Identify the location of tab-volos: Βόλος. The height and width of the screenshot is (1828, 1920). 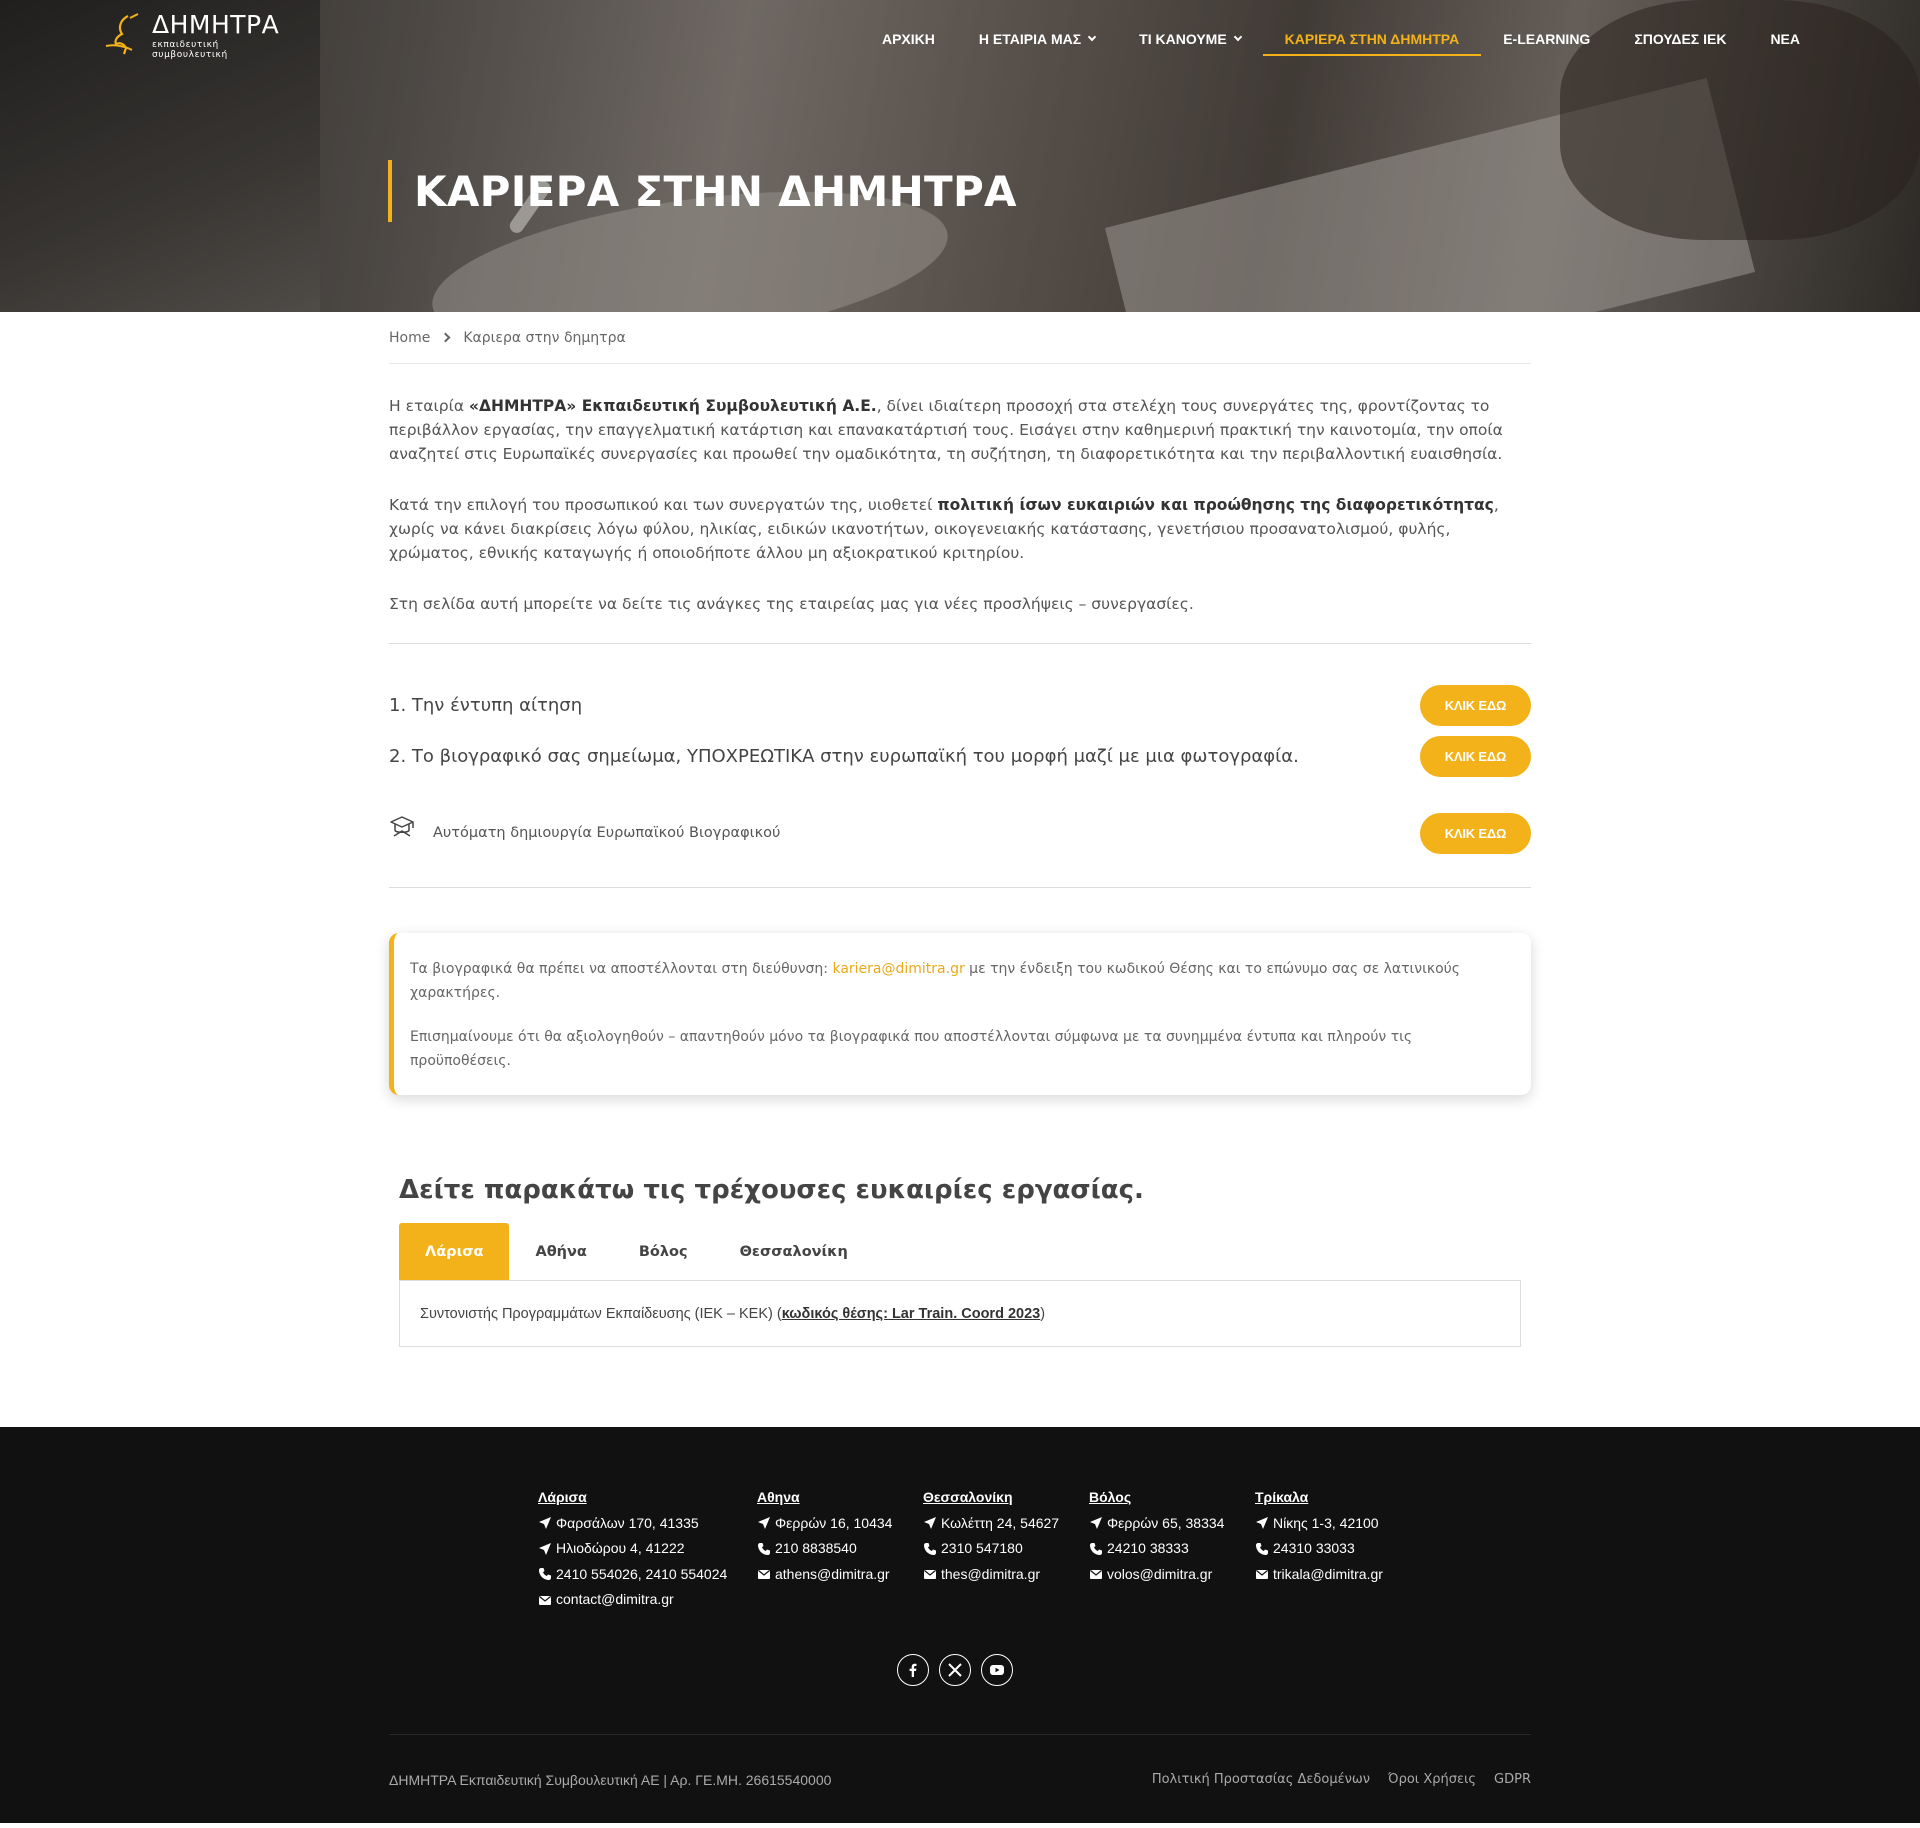
(663, 1251).